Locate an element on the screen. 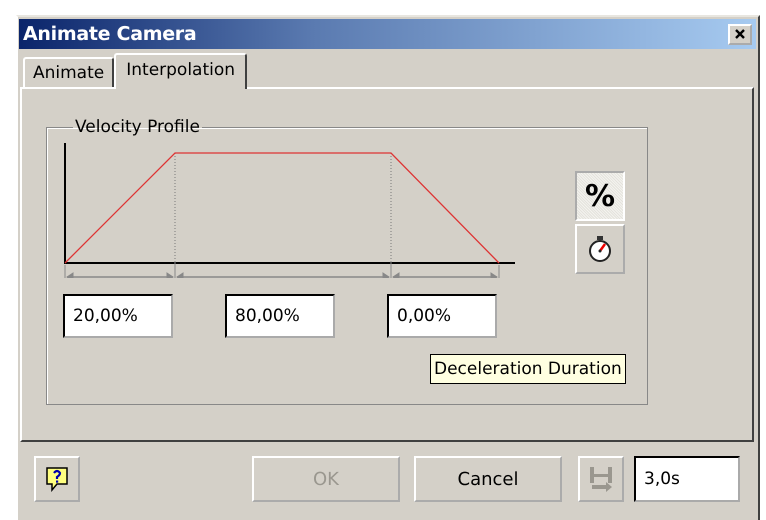  tooltip: Deceleration Duration is located at coordinates (528, 369).